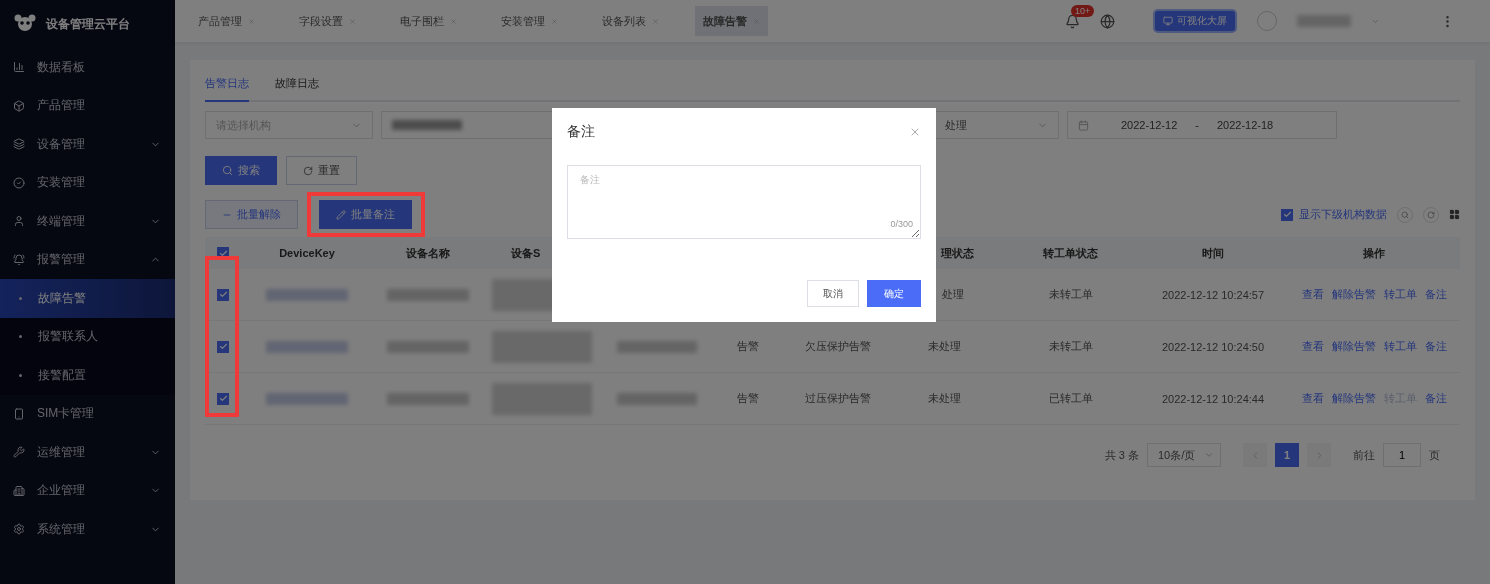 This screenshot has width=1490, height=584. I want to click on table-cell-text: 过压保护告警, so click(838, 398).